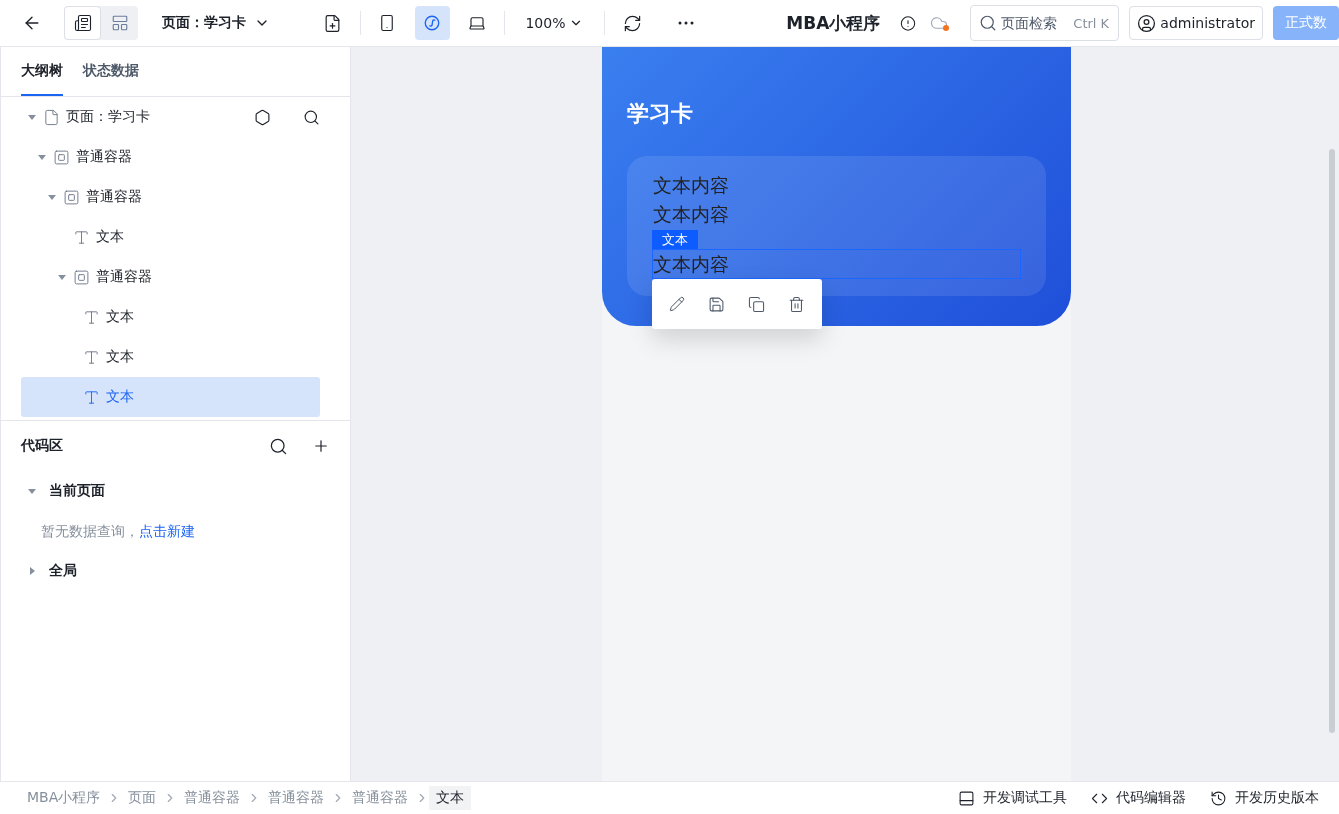  What do you see at coordinates (170, 117) in the screenshot?
I see `tree-item: 页面：学习卡` at bounding box center [170, 117].